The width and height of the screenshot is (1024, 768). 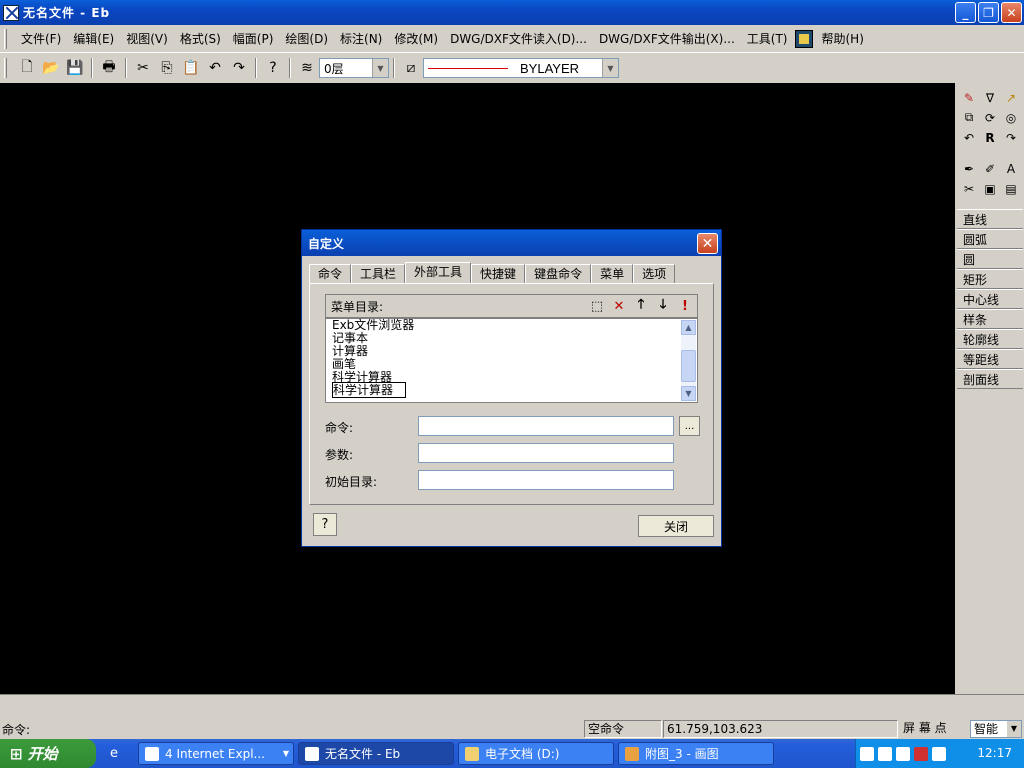 I want to click on plugin-icon, so click(x=804, y=38).